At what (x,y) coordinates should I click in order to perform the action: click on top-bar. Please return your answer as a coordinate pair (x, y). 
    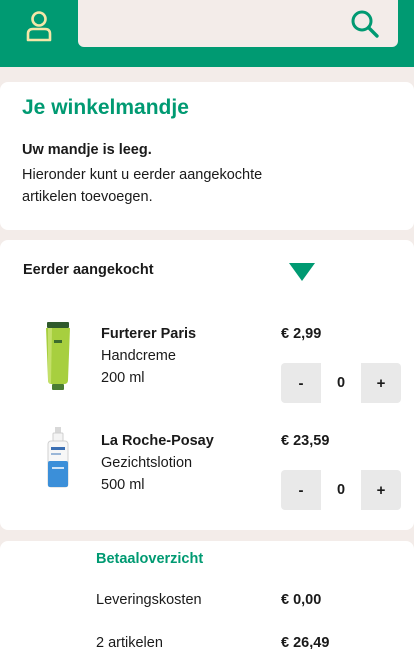
    Looking at the image, I should click on (207, 33).